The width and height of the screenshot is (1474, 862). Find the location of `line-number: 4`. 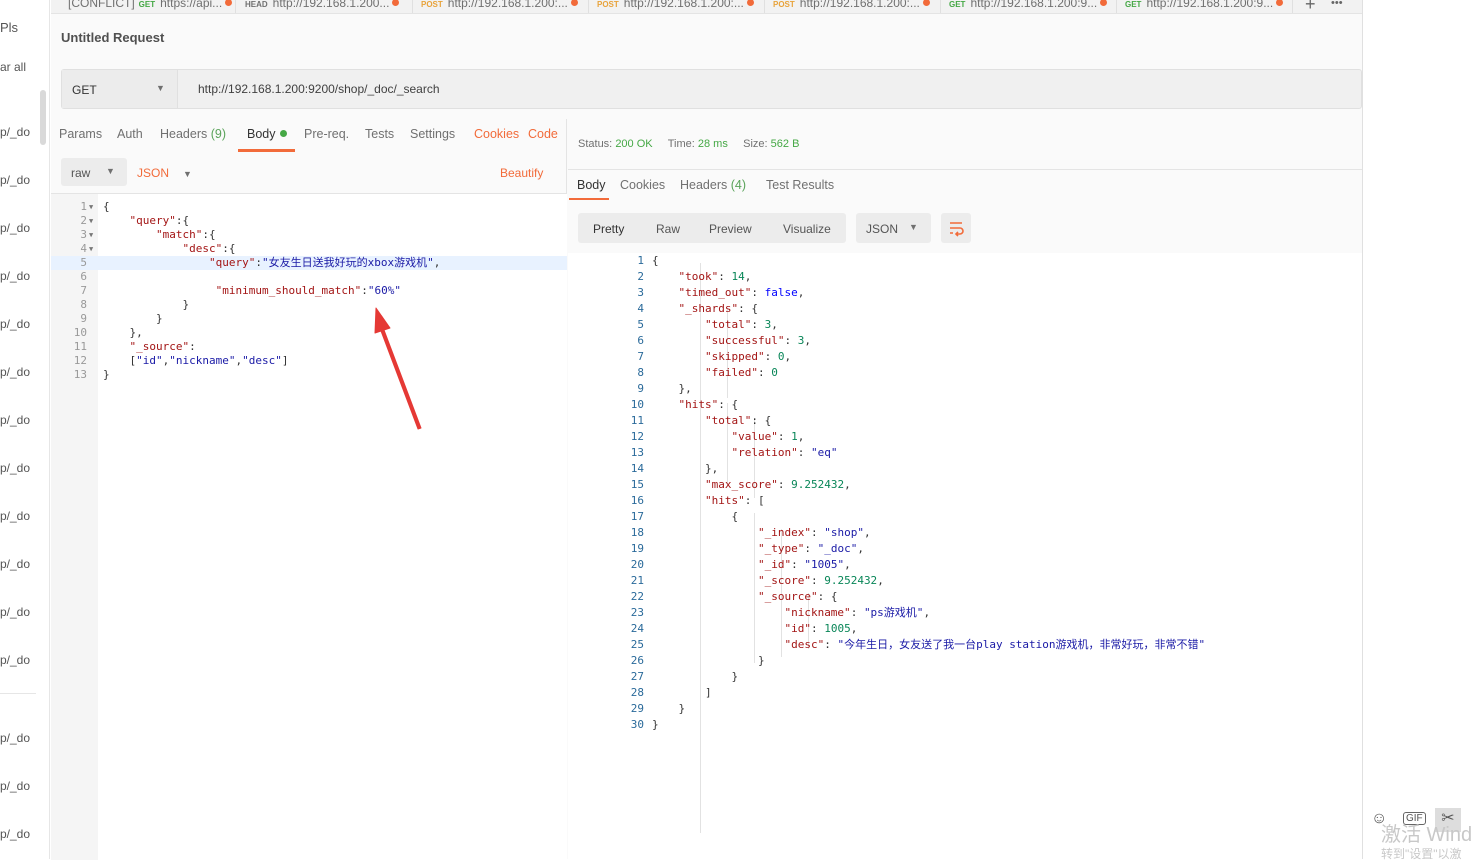

line-number: 4 is located at coordinates (83, 248).